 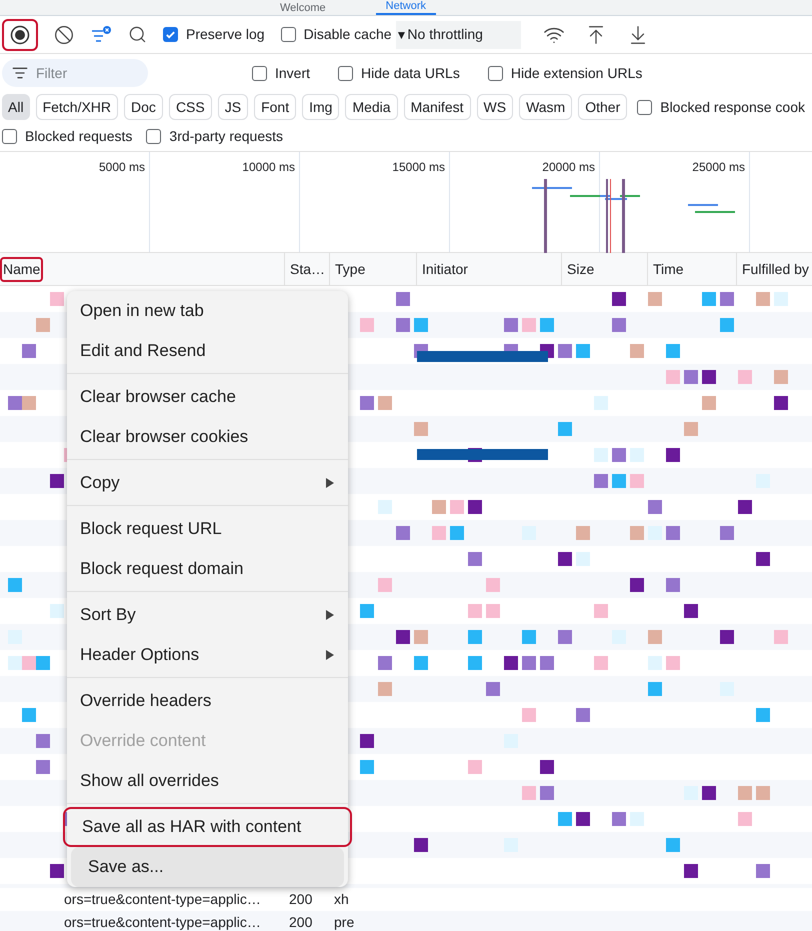 What do you see at coordinates (207, 397) in the screenshot?
I see `menu-item: Clear browser cache` at bounding box center [207, 397].